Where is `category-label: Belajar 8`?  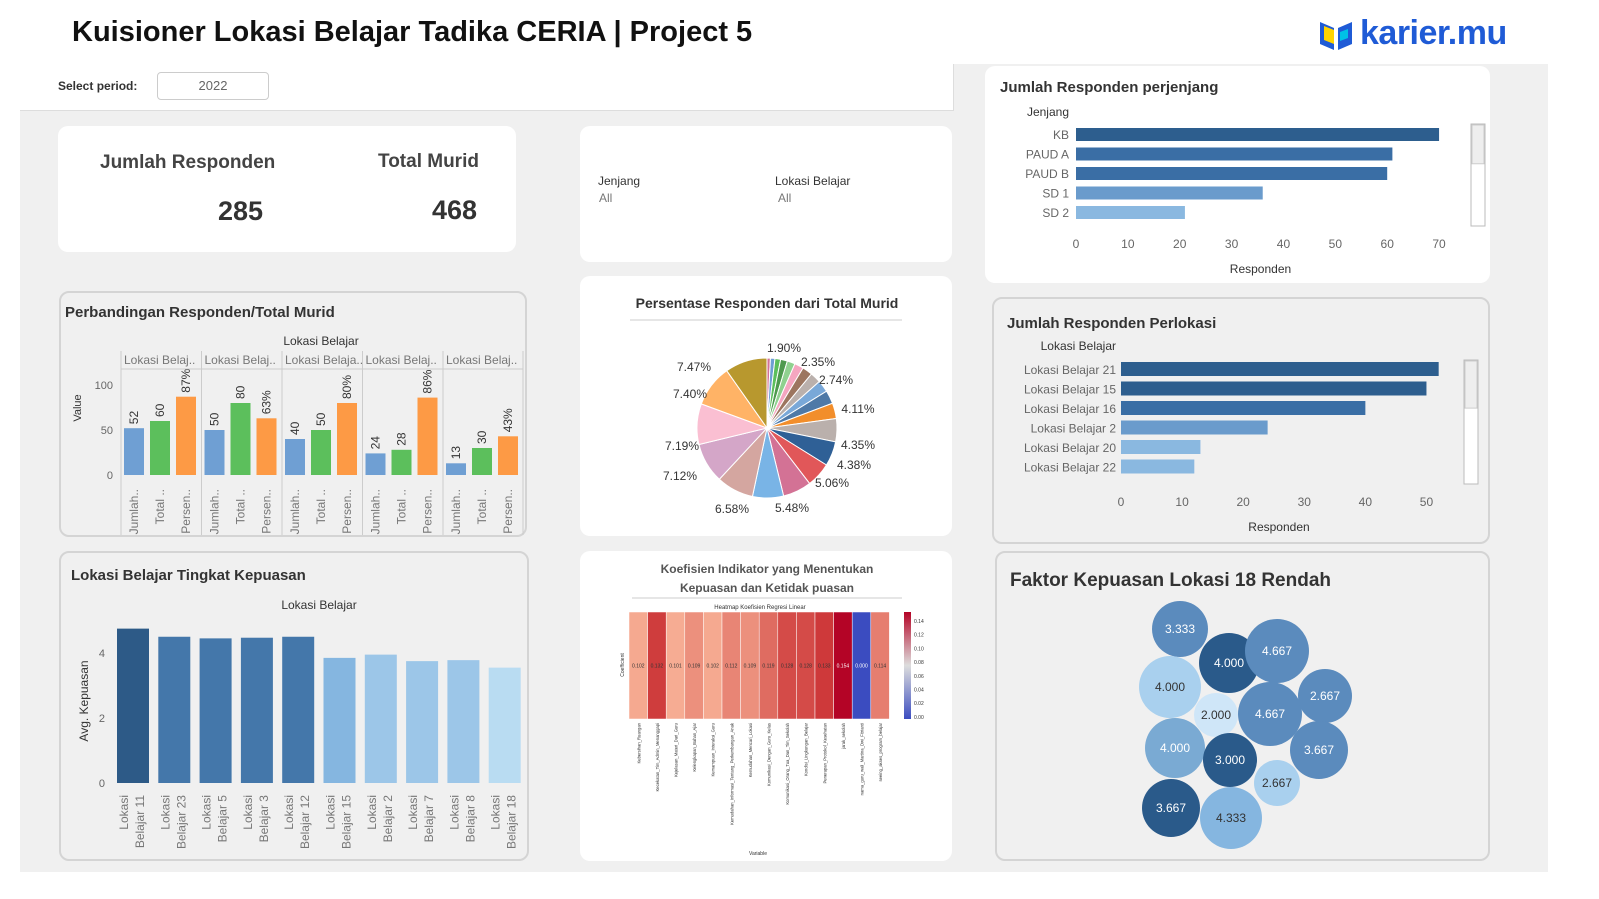
category-label: Belajar 8 is located at coordinates (470, 819).